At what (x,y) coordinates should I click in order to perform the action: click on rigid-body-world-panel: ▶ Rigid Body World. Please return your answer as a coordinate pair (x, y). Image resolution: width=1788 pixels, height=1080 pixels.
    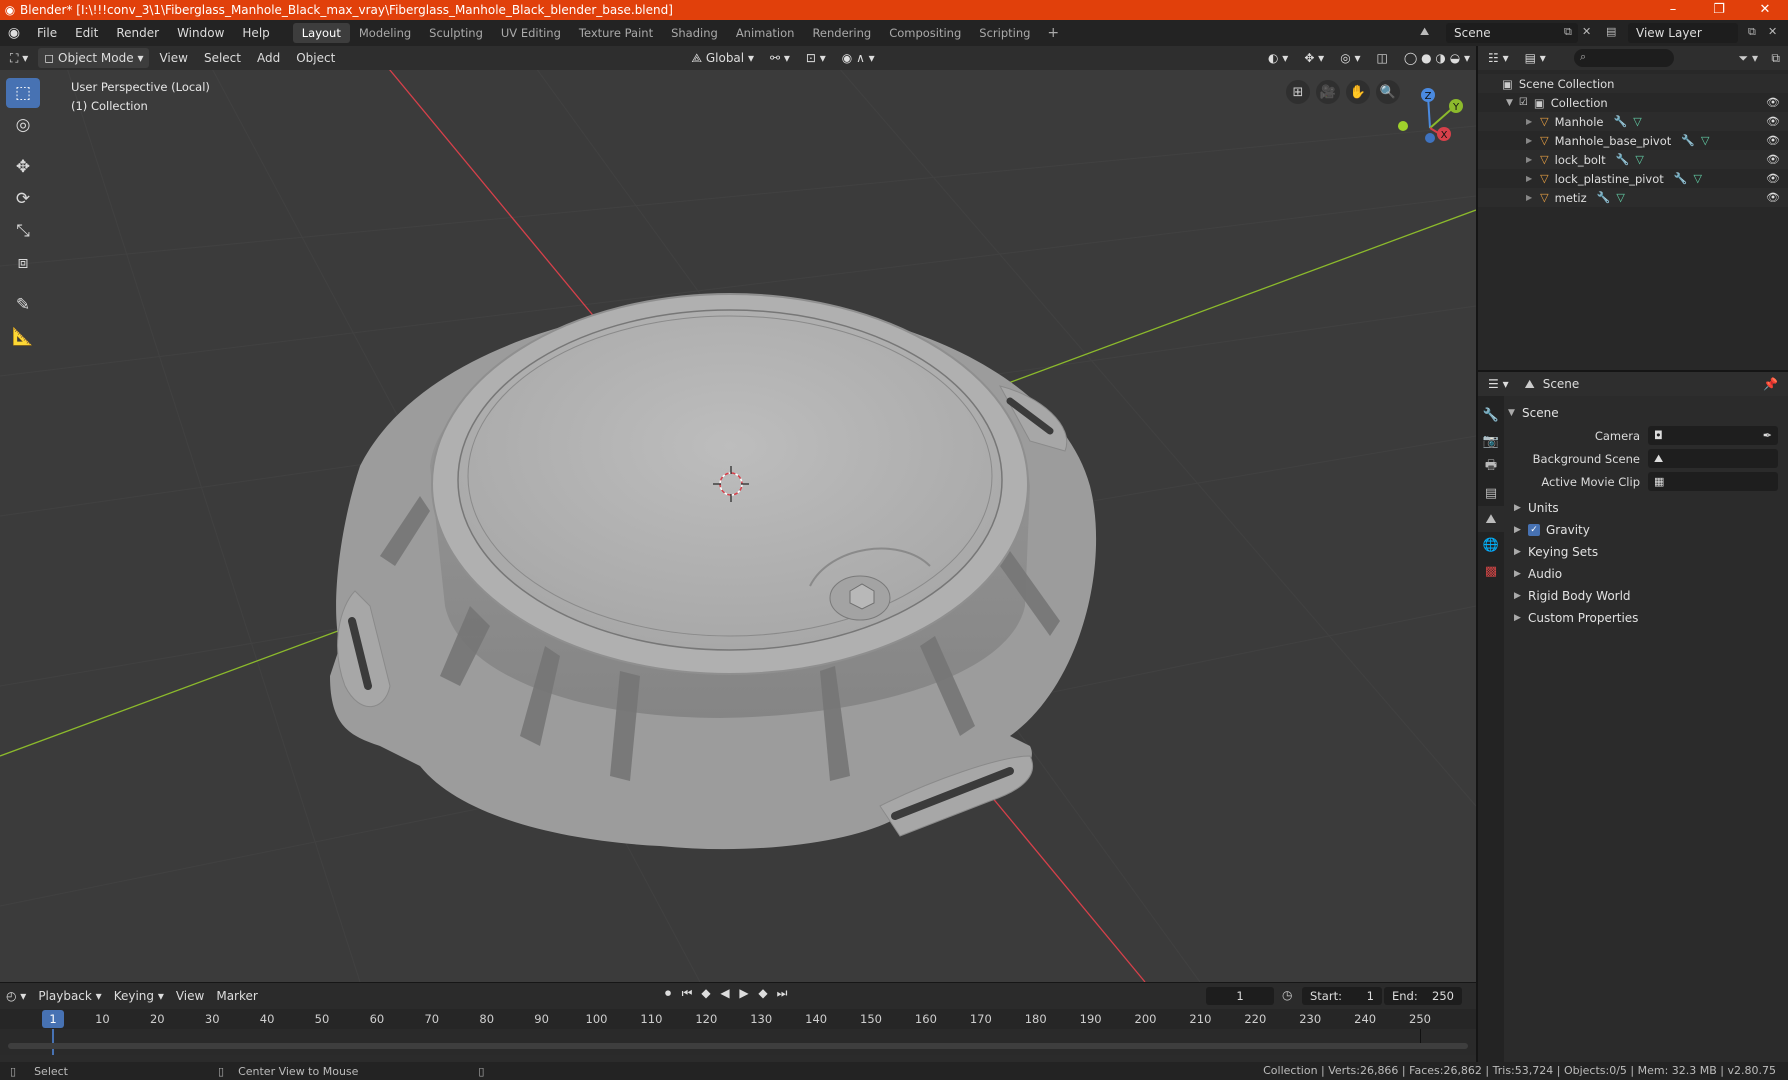
    Looking at the image, I should click on (1646, 596).